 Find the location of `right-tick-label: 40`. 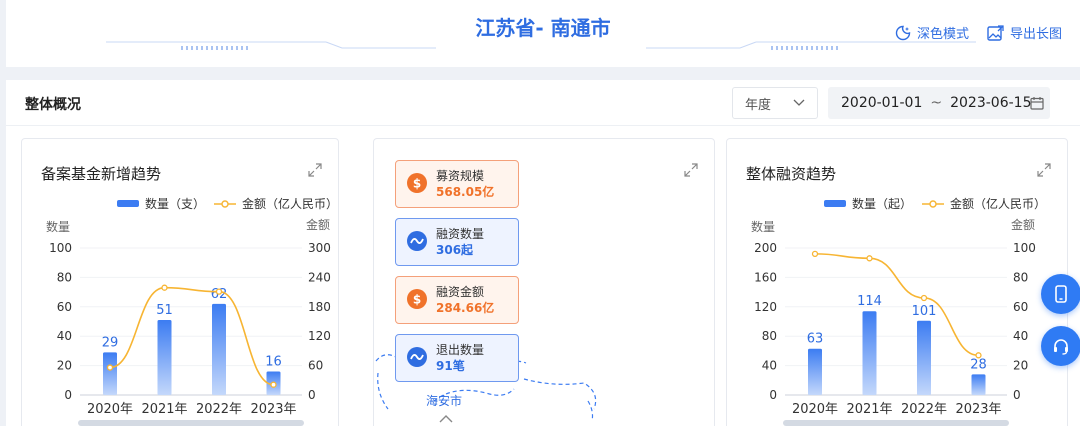

right-tick-label: 40 is located at coordinates (1020, 336).